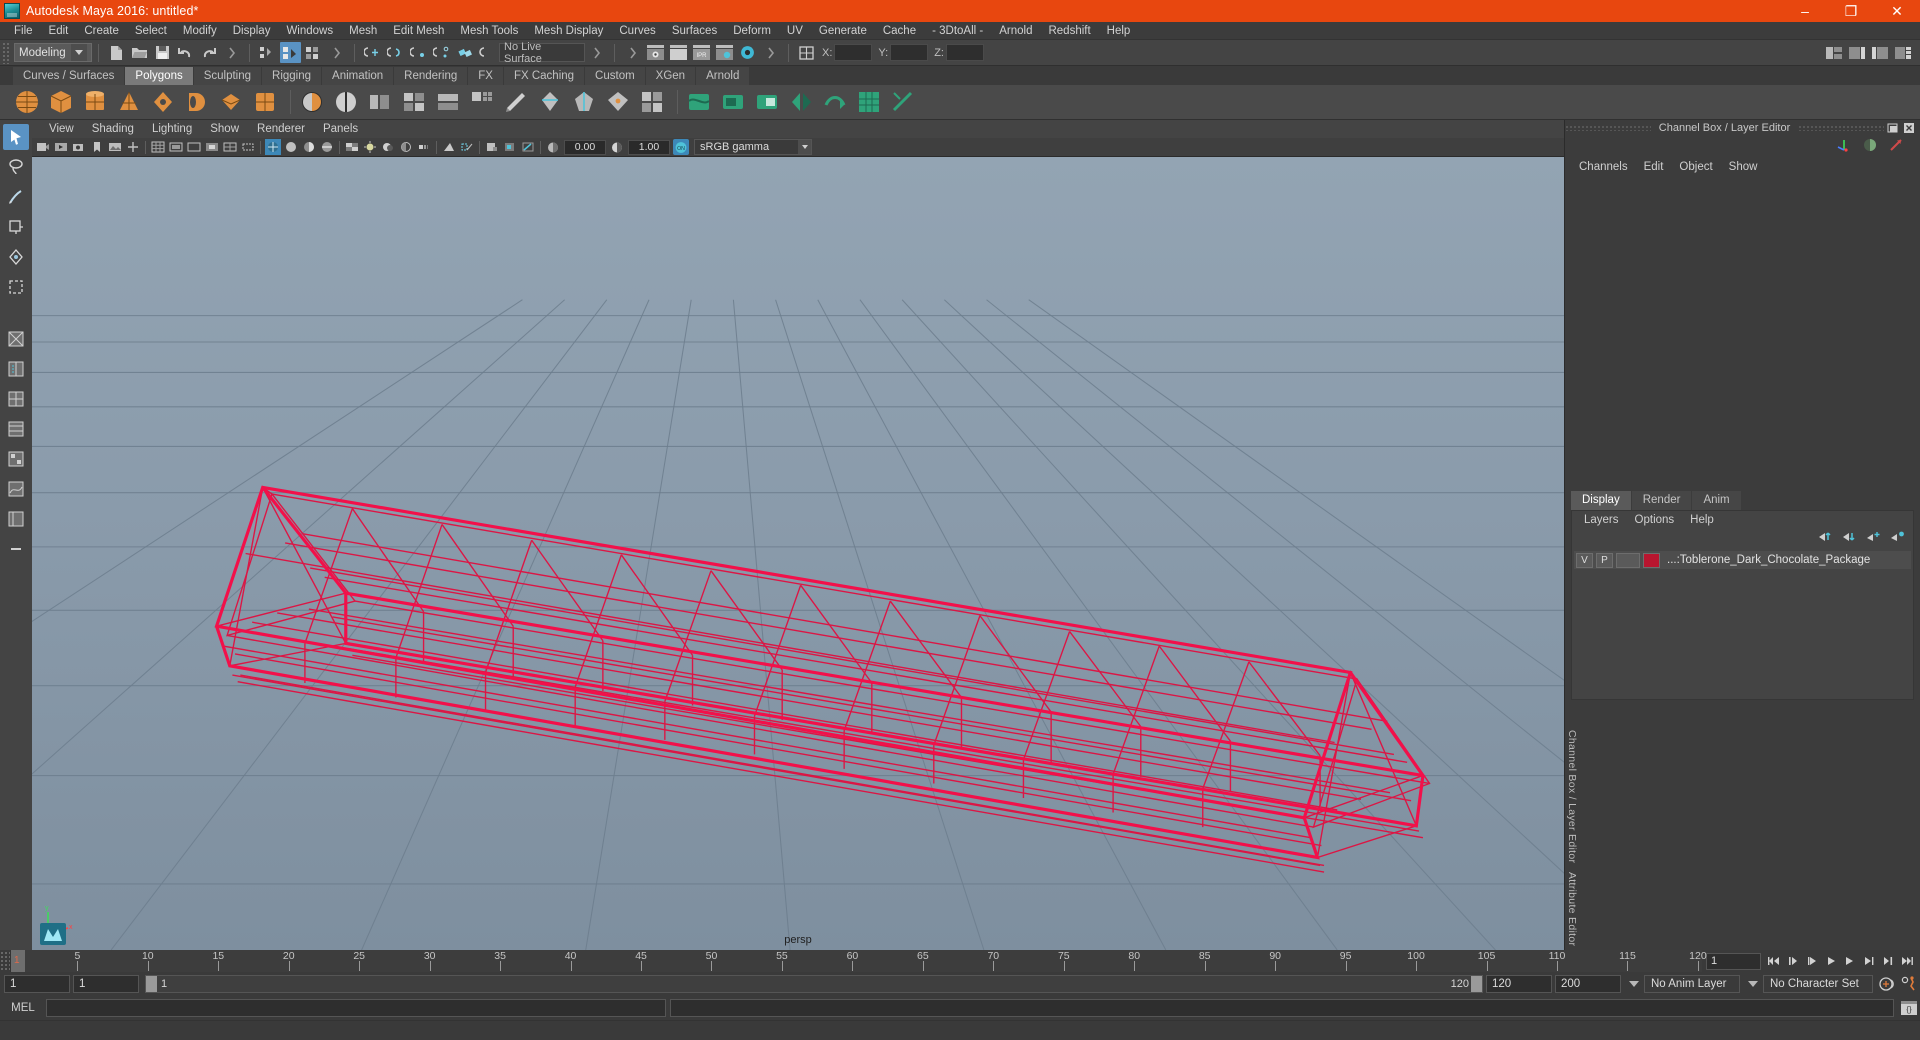 Image resolution: width=1920 pixels, height=1040 pixels. I want to click on polygon-pipe-icon, so click(197, 102).